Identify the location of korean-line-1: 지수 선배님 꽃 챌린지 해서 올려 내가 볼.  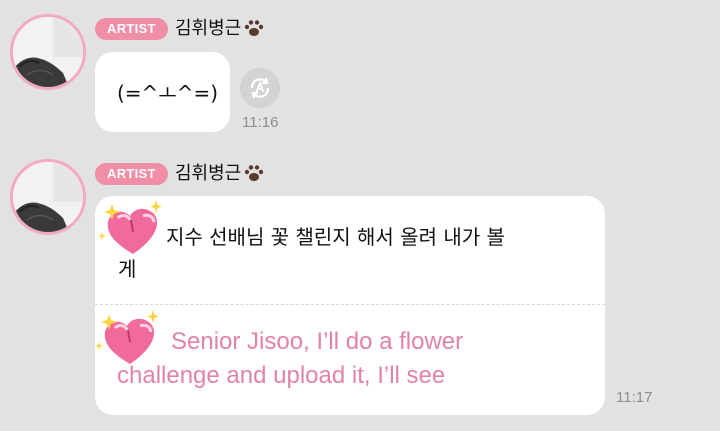
(335, 237).